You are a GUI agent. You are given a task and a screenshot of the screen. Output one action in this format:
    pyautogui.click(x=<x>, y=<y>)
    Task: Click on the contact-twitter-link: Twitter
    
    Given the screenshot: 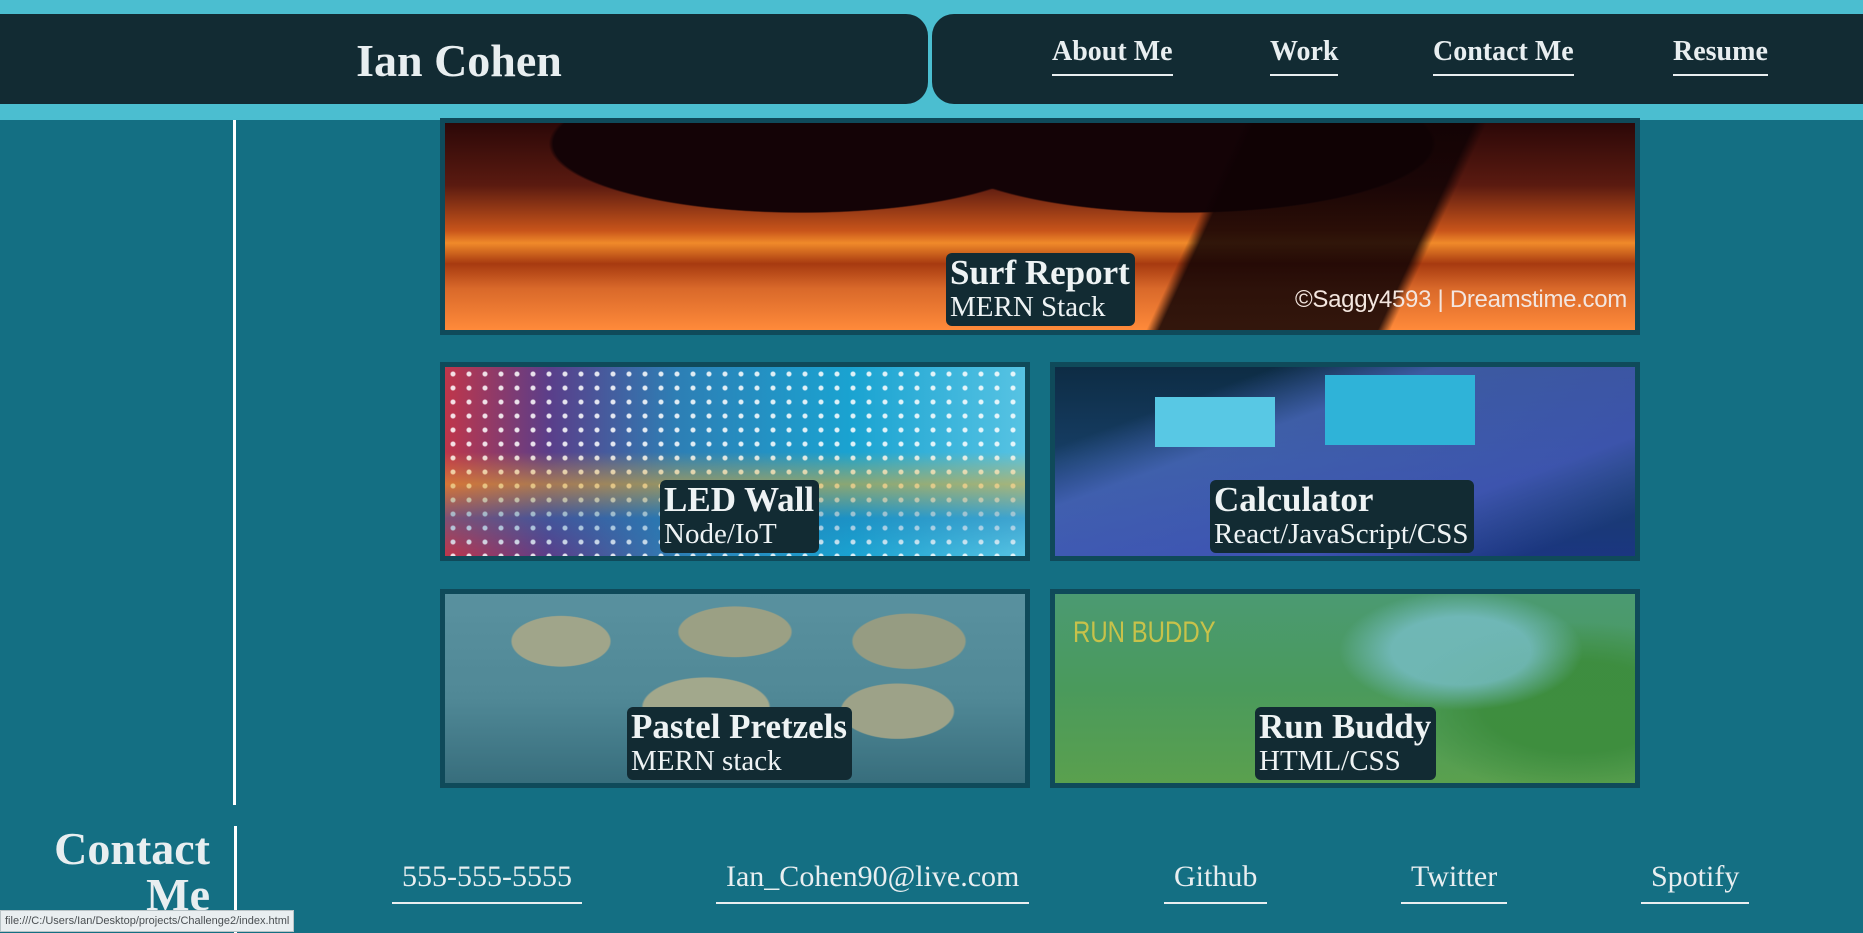 What is the action you would take?
    pyautogui.click(x=1454, y=882)
    